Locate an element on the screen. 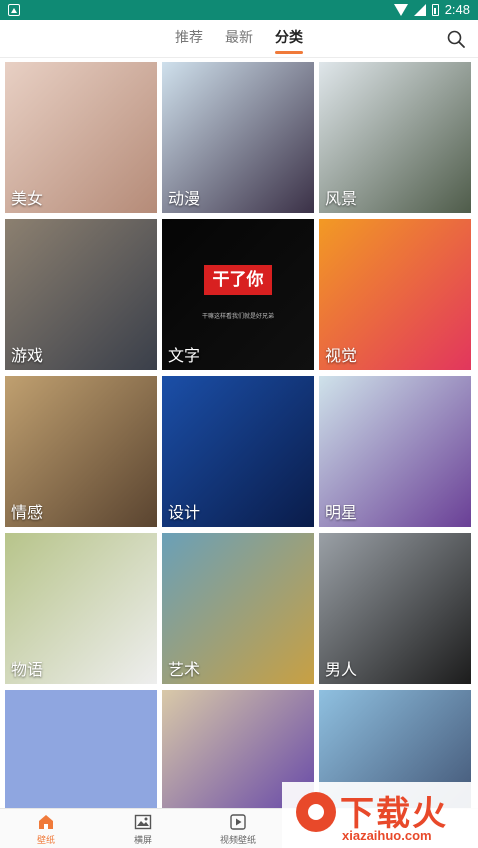 The height and width of the screenshot is (848, 478). top-bar: 推荐 最新 分类 is located at coordinates (239, 39).